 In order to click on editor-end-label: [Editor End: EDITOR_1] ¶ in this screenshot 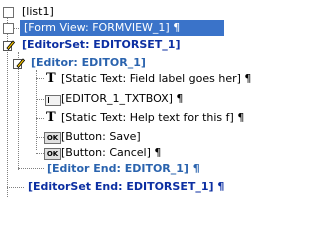, I will do `click(123, 168)`.